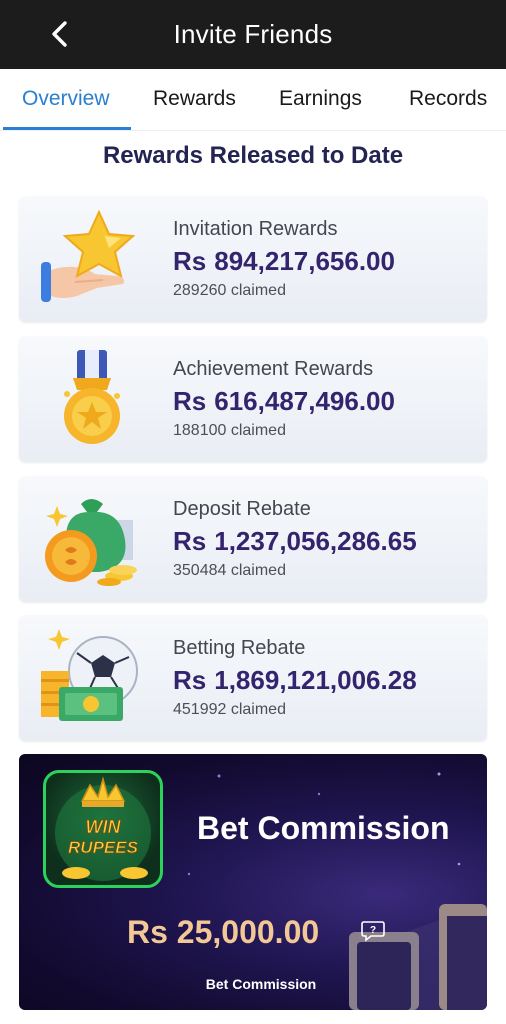 This screenshot has width=506, height=1024. Describe the element at coordinates (66, 99) in the screenshot. I see `tab-overview: Overview` at that location.